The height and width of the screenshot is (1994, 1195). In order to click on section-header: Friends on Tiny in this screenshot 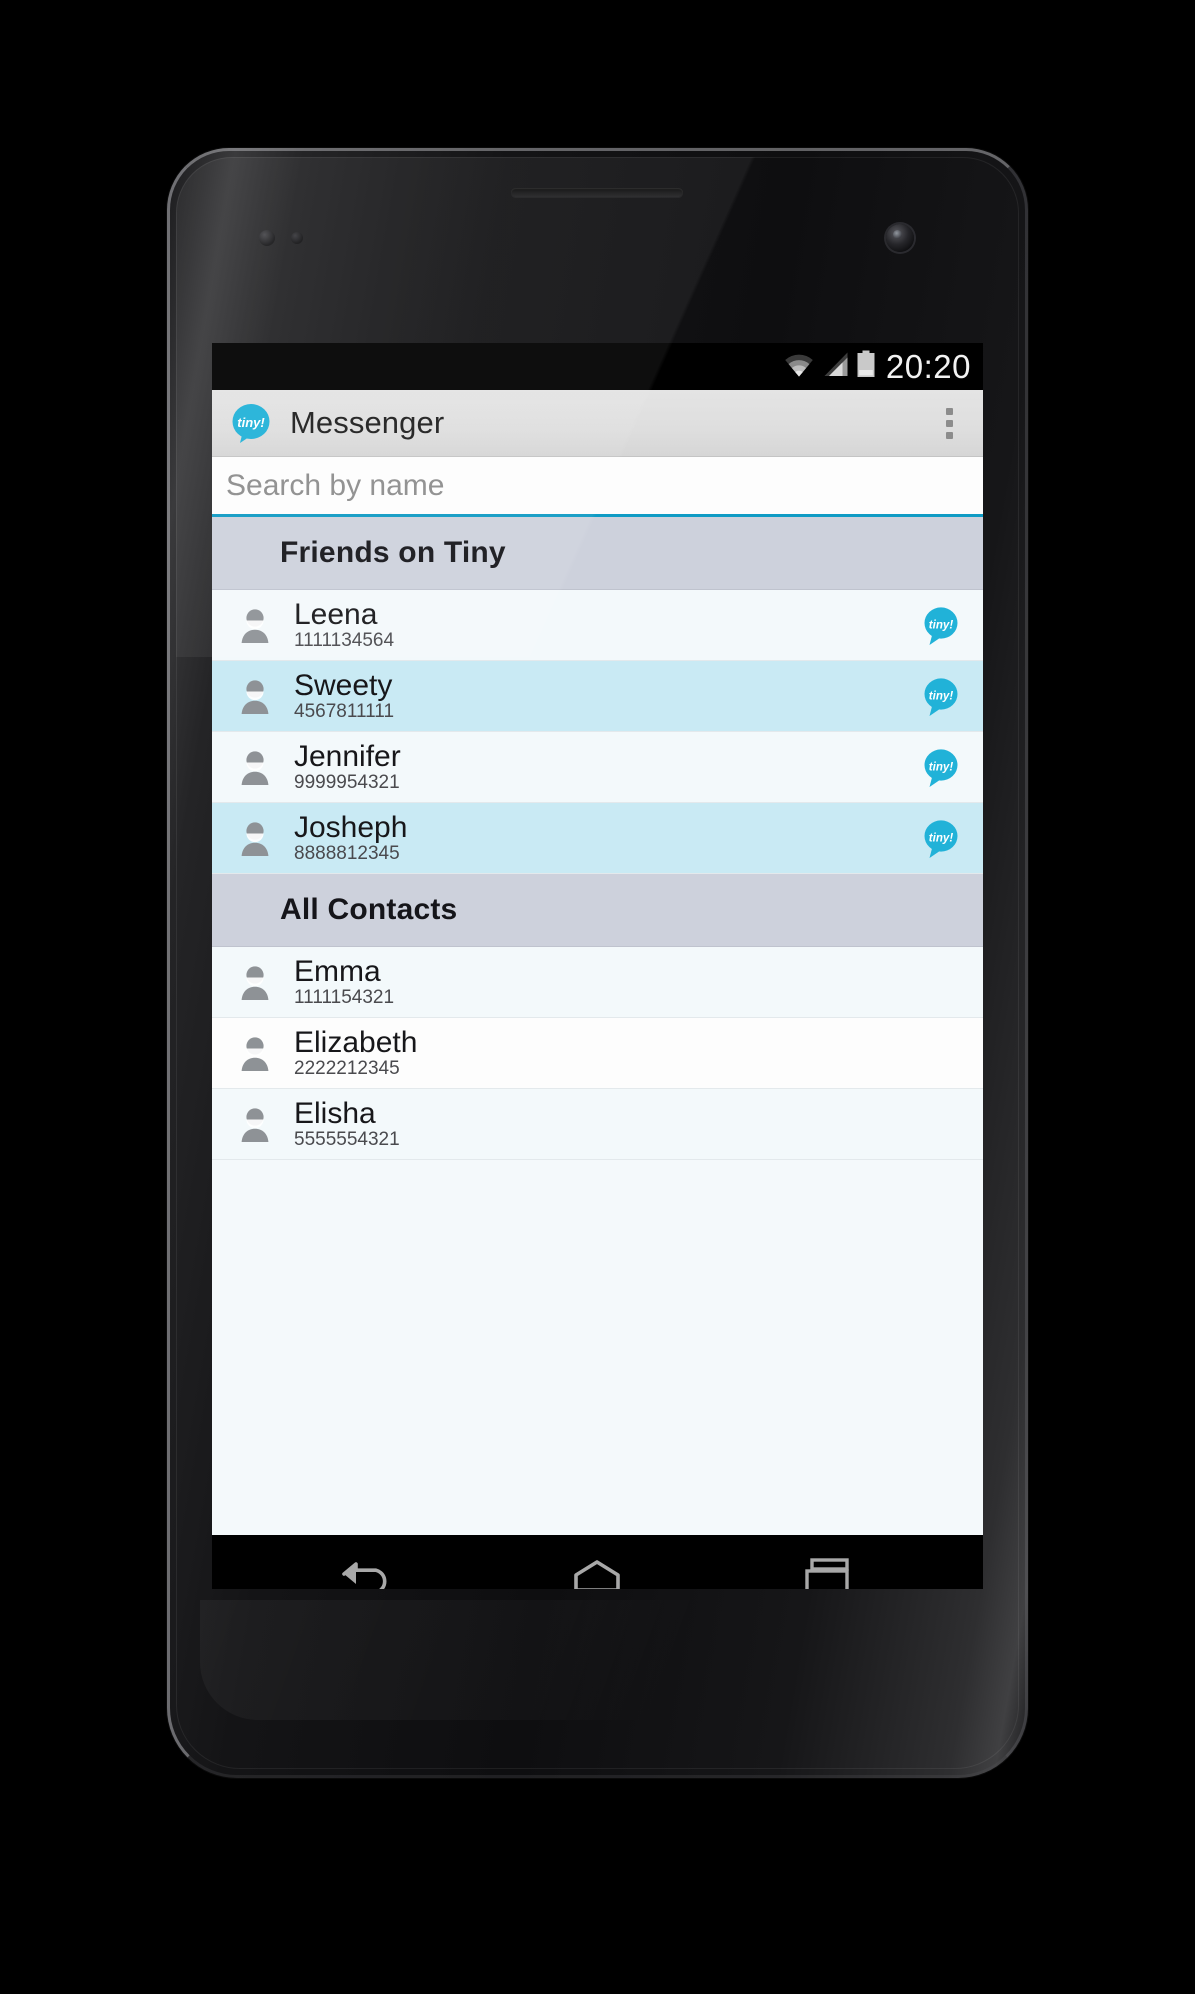, I will do `click(597, 553)`.